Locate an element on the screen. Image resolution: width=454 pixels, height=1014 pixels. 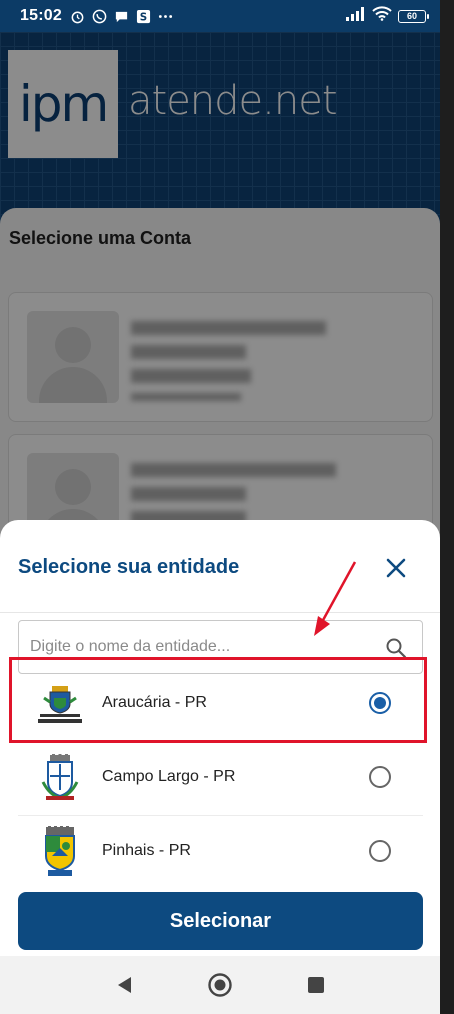
pinhais-crest-icon is located at coordinates (60, 851).